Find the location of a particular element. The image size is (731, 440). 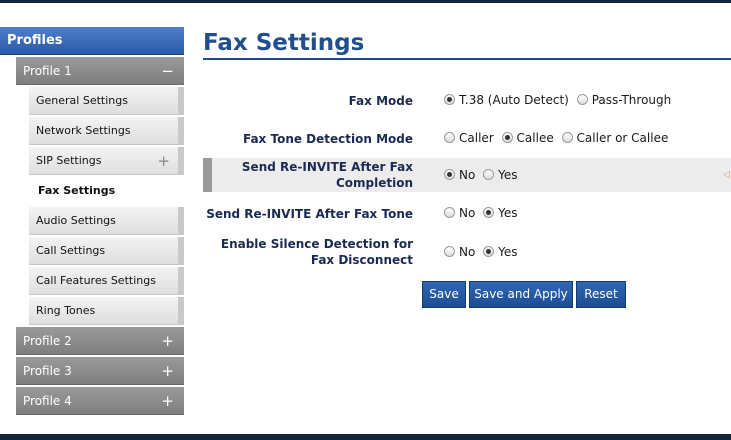

setting-row-reinvite-tone: Send Re-INVITE After Fax Tone No Yes is located at coordinates (467, 215).